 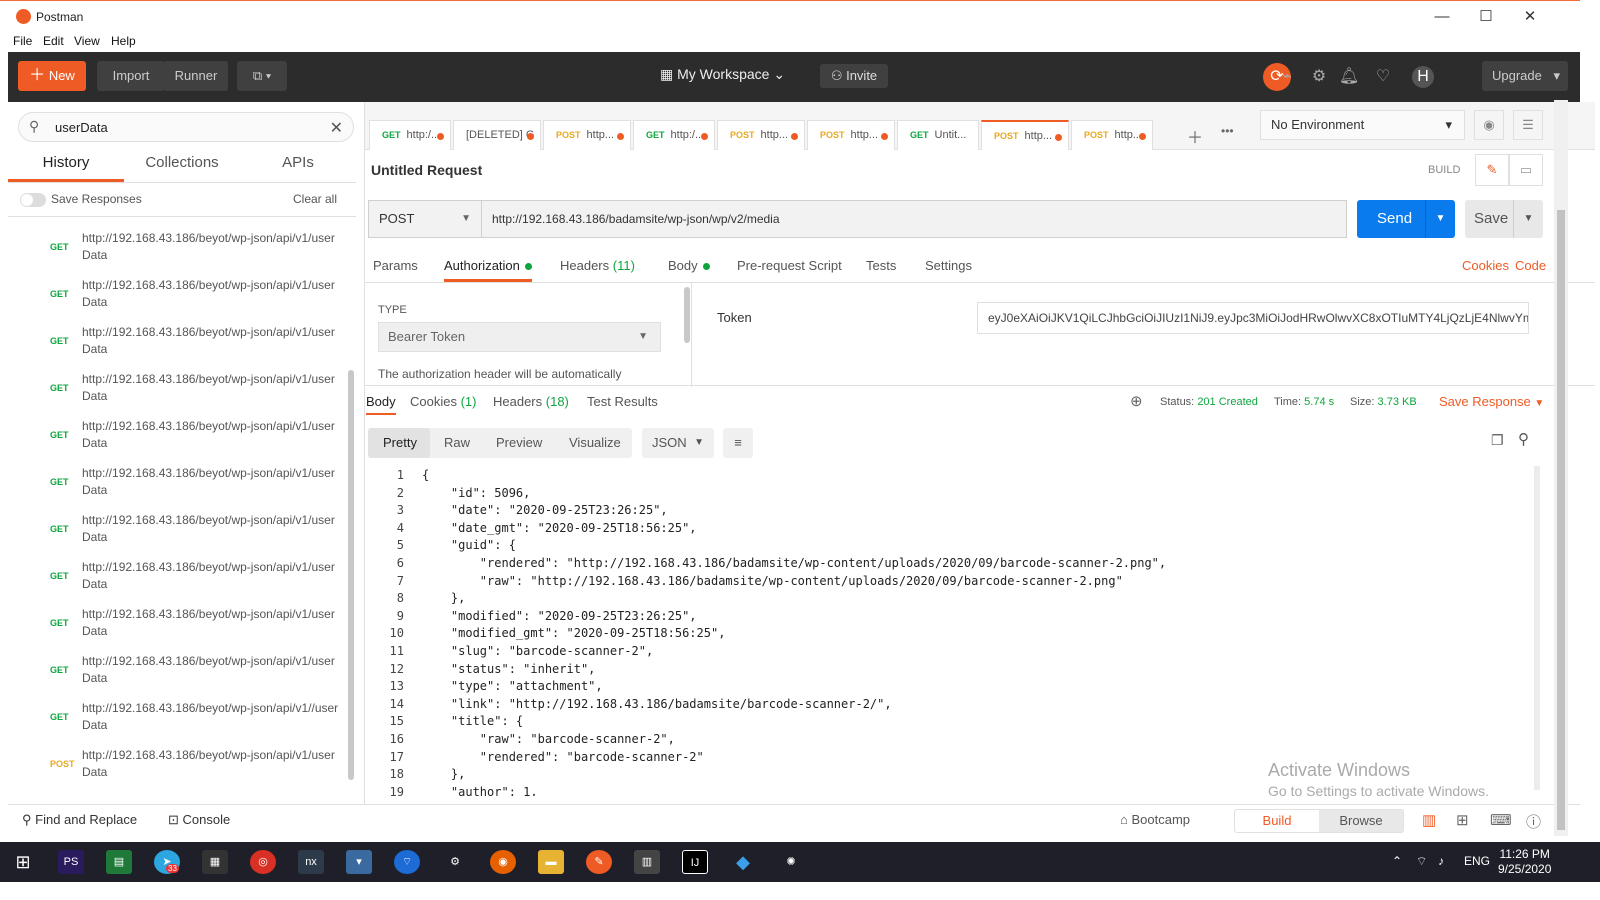 I want to click on response-tab-headers: Headers (18), so click(x=531, y=401).